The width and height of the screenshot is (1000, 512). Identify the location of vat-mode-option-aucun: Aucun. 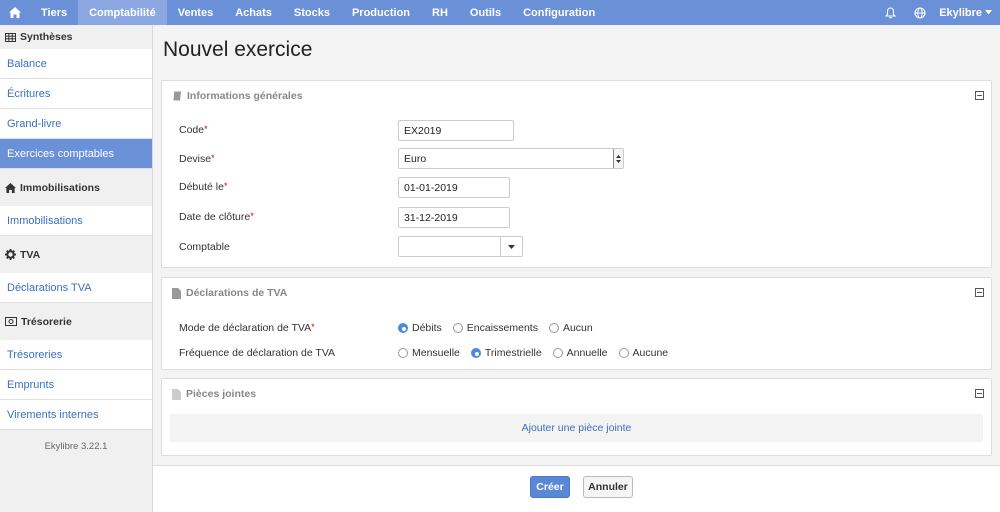
(570, 328).